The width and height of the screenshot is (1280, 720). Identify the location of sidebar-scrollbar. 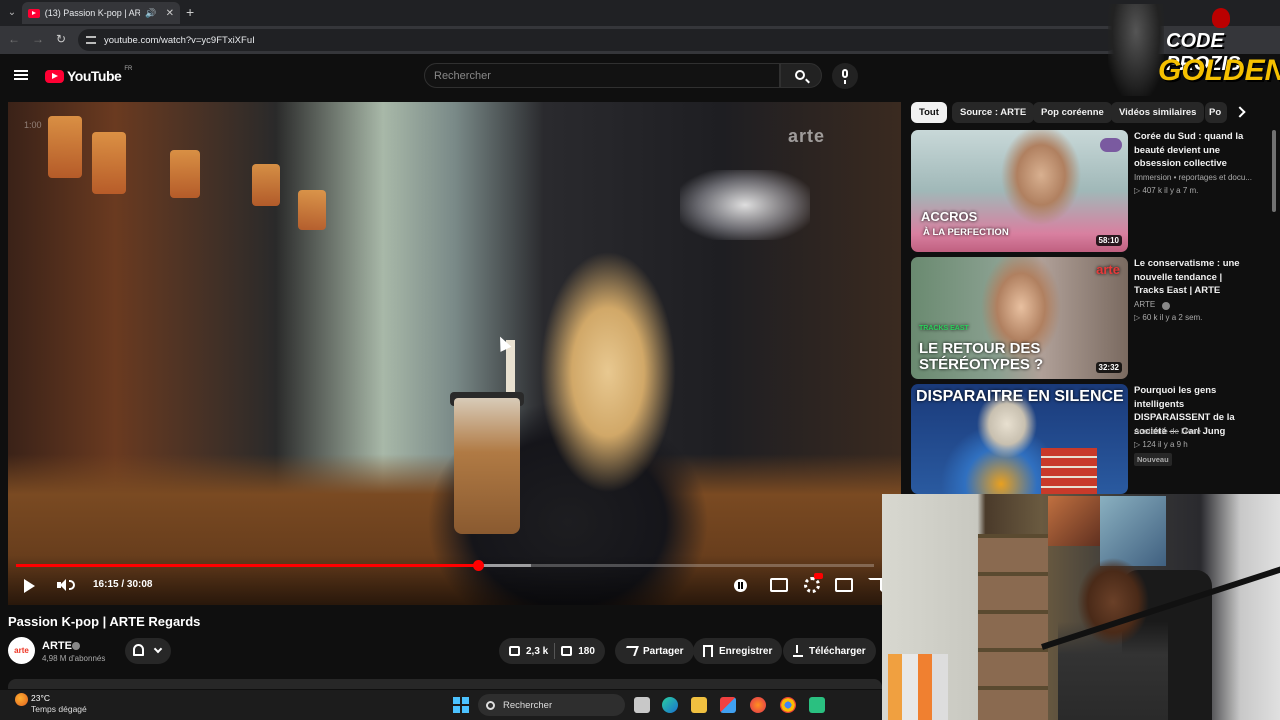
(1274, 171).